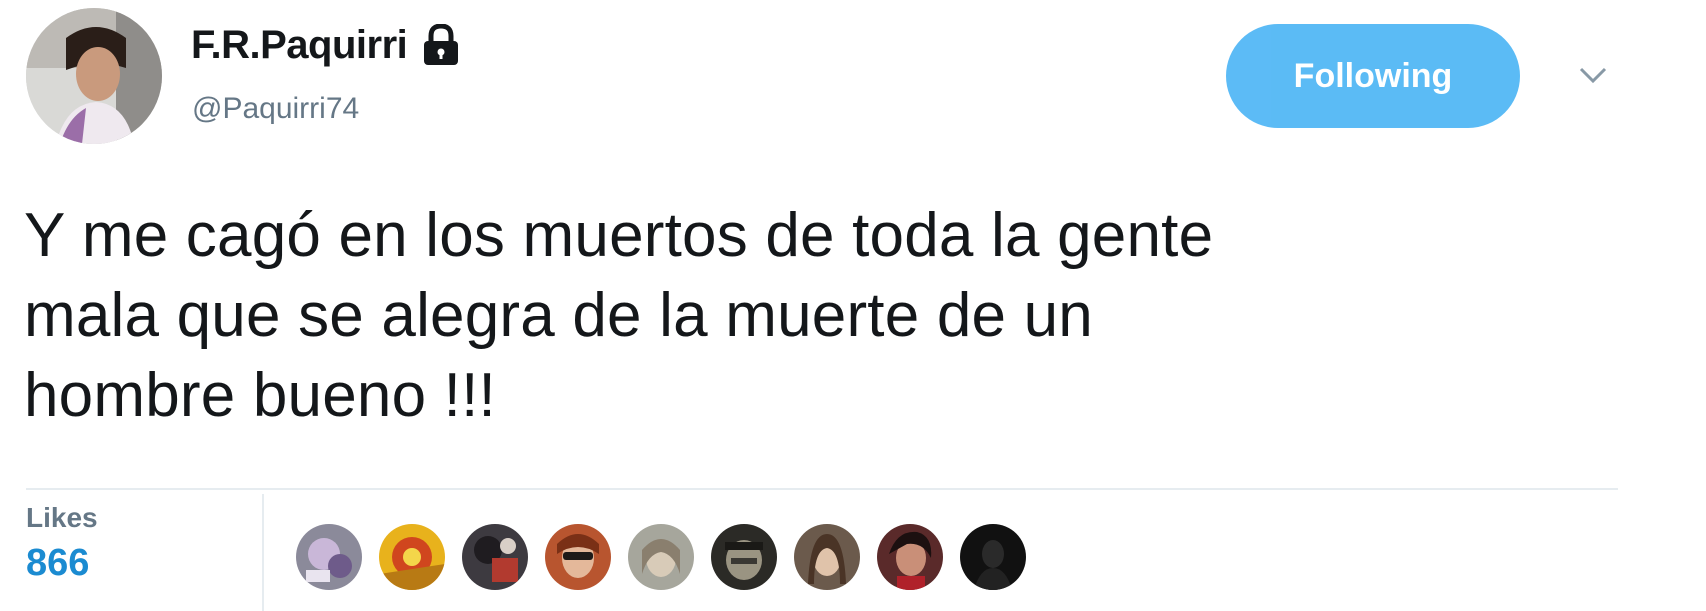 This screenshot has height=611, width=1706. What do you see at coordinates (275, 109) in the screenshot?
I see `user-handle: @Paquirri74` at bounding box center [275, 109].